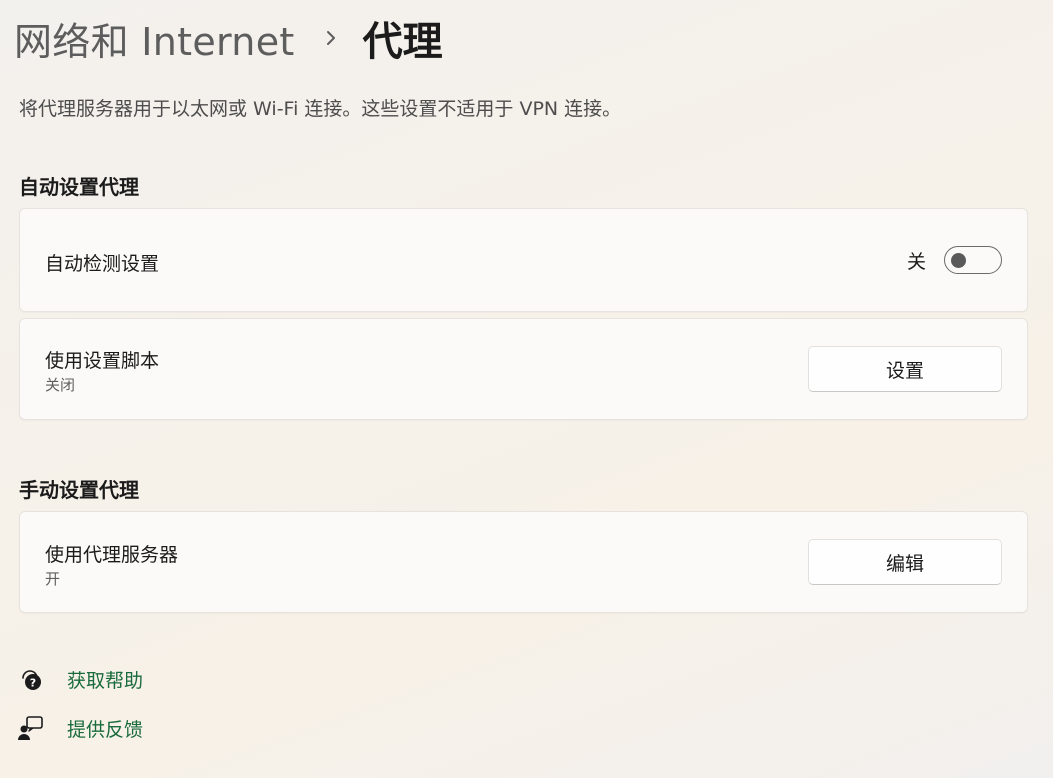 The height and width of the screenshot is (778, 1053). Describe the element at coordinates (973, 260) in the screenshot. I see `auto-detect-toggle` at that location.